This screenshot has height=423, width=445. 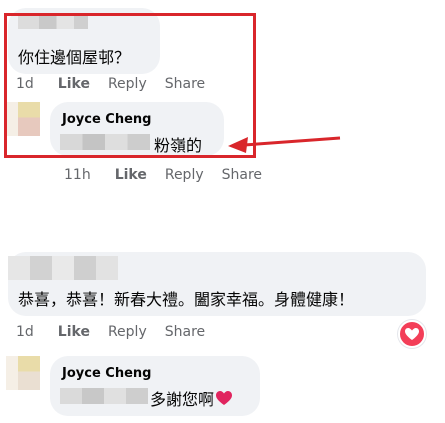 I want to click on reply-text: 多謝您啊, so click(x=182, y=399).